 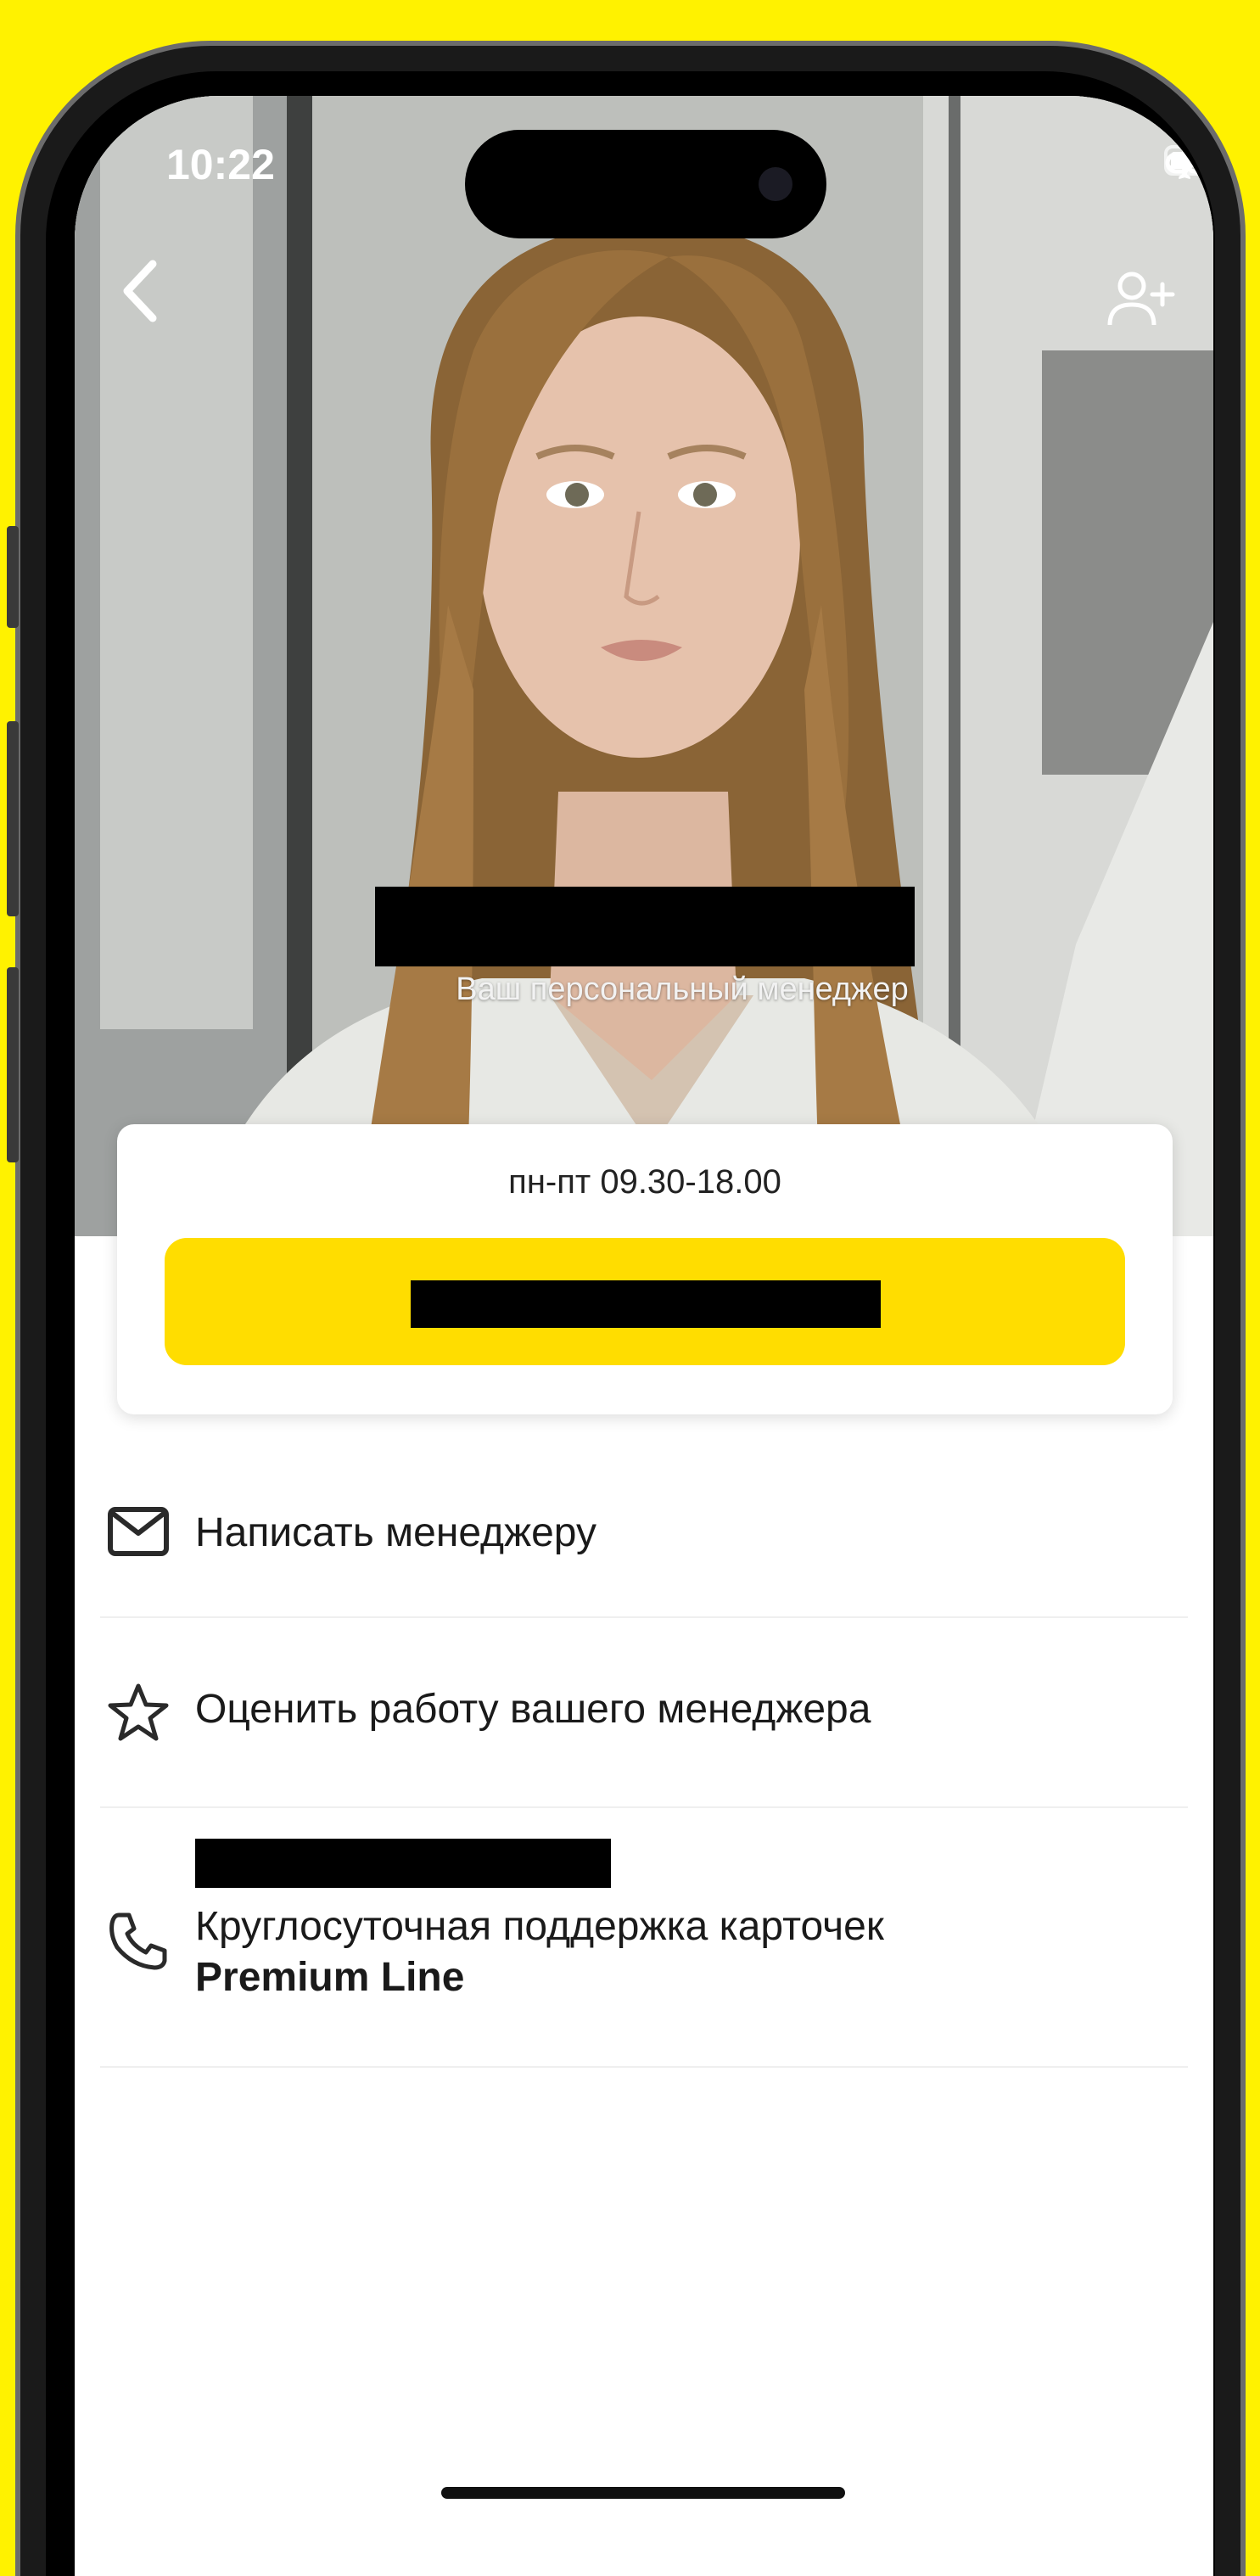 I want to click on contact-card: пн-пт 09.30-18.00, so click(x=645, y=1269).